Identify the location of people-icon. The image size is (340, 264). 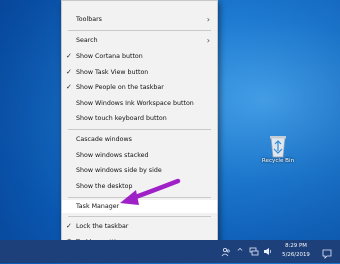
(226, 251).